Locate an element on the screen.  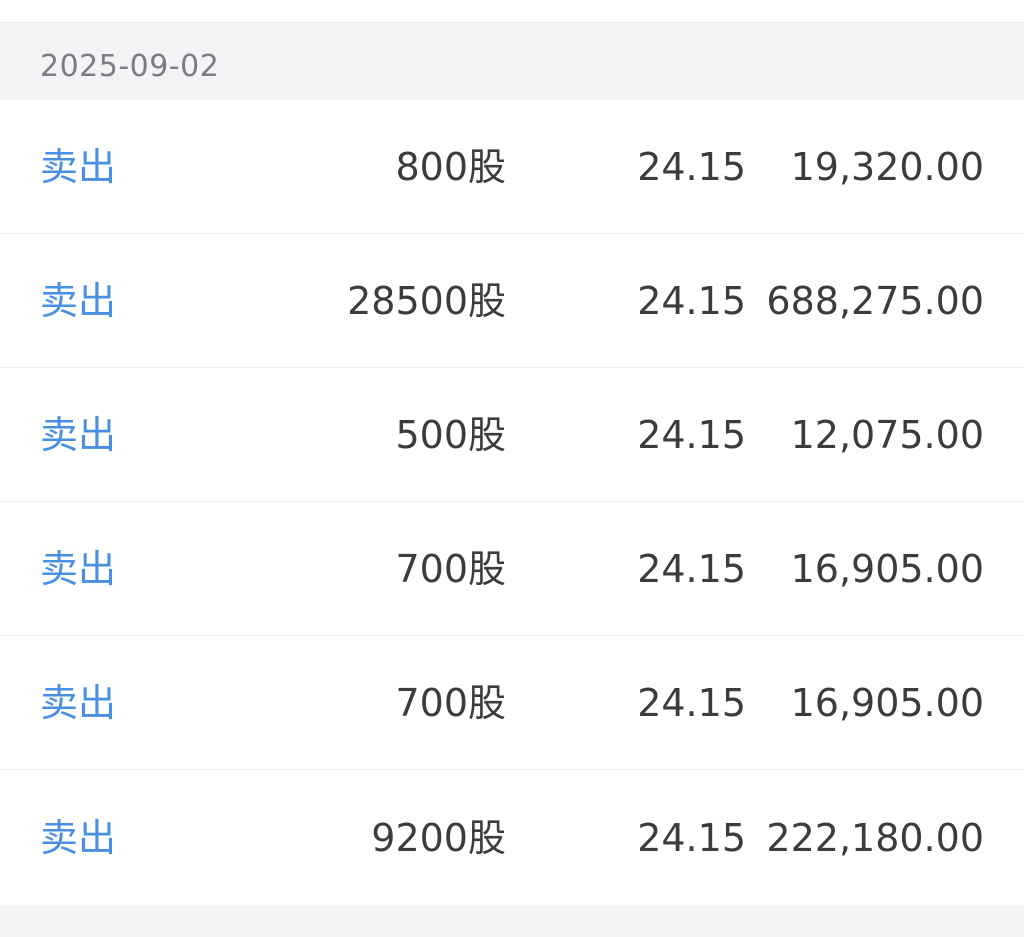
trade-row: 卖出 28500股 24.15 688,275.00 is located at coordinates (512, 301).